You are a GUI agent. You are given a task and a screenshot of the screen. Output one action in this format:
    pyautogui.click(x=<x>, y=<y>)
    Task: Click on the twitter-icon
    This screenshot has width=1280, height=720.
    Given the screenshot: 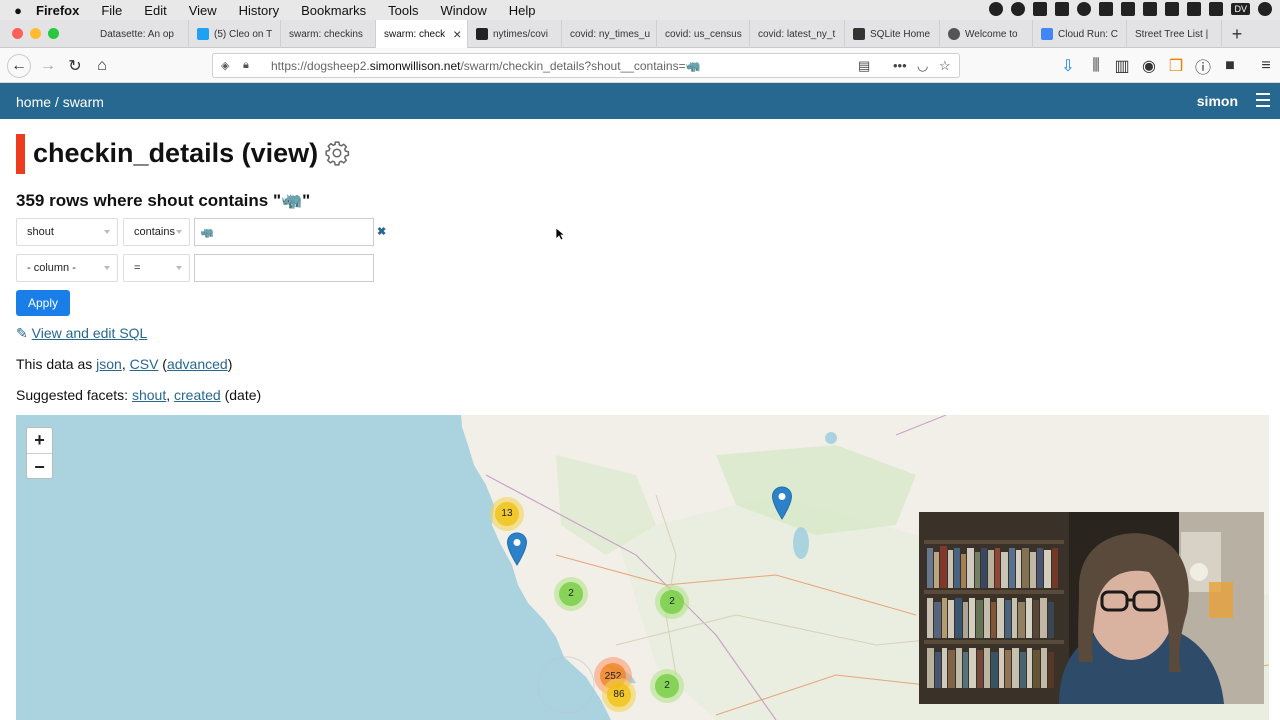 What is the action you would take?
    pyautogui.click(x=203, y=34)
    